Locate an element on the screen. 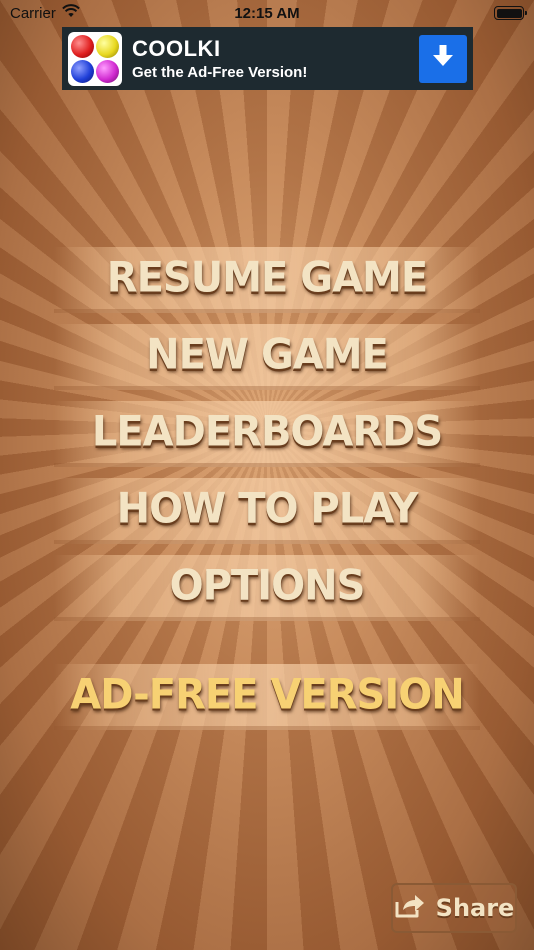 This screenshot has height=950, width=534. ad-subtitle: Get the Ad-Free Version! is located at coordinates (220, 72).